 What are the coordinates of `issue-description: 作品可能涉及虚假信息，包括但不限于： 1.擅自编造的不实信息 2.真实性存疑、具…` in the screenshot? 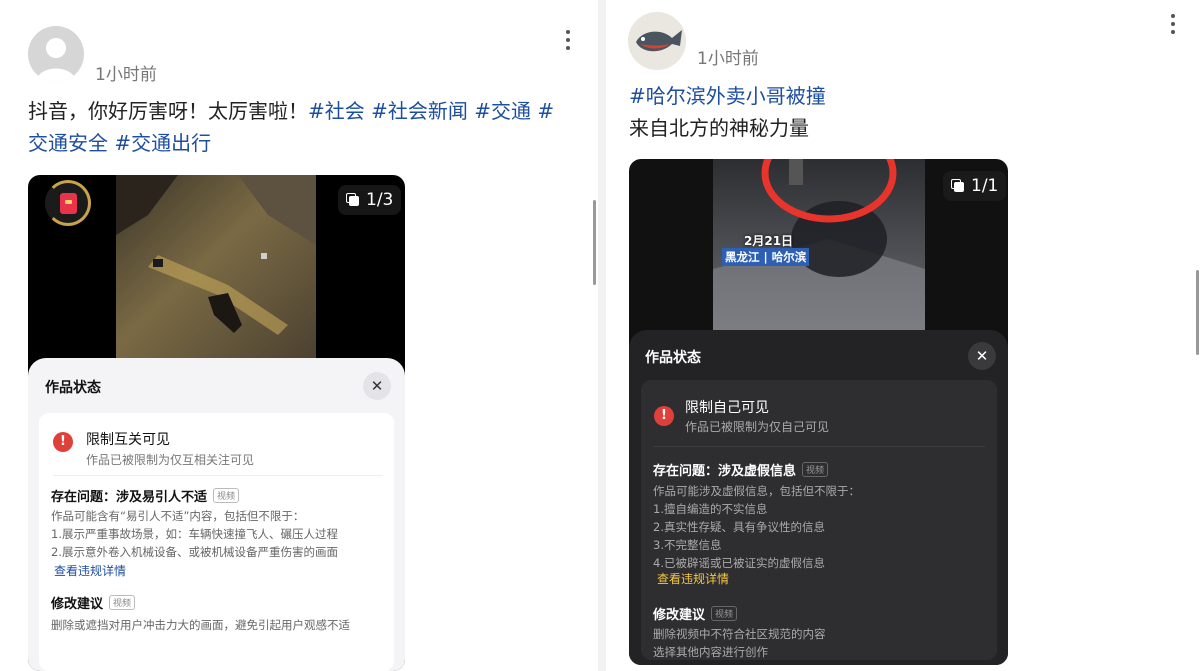 It's located at (823, 527).